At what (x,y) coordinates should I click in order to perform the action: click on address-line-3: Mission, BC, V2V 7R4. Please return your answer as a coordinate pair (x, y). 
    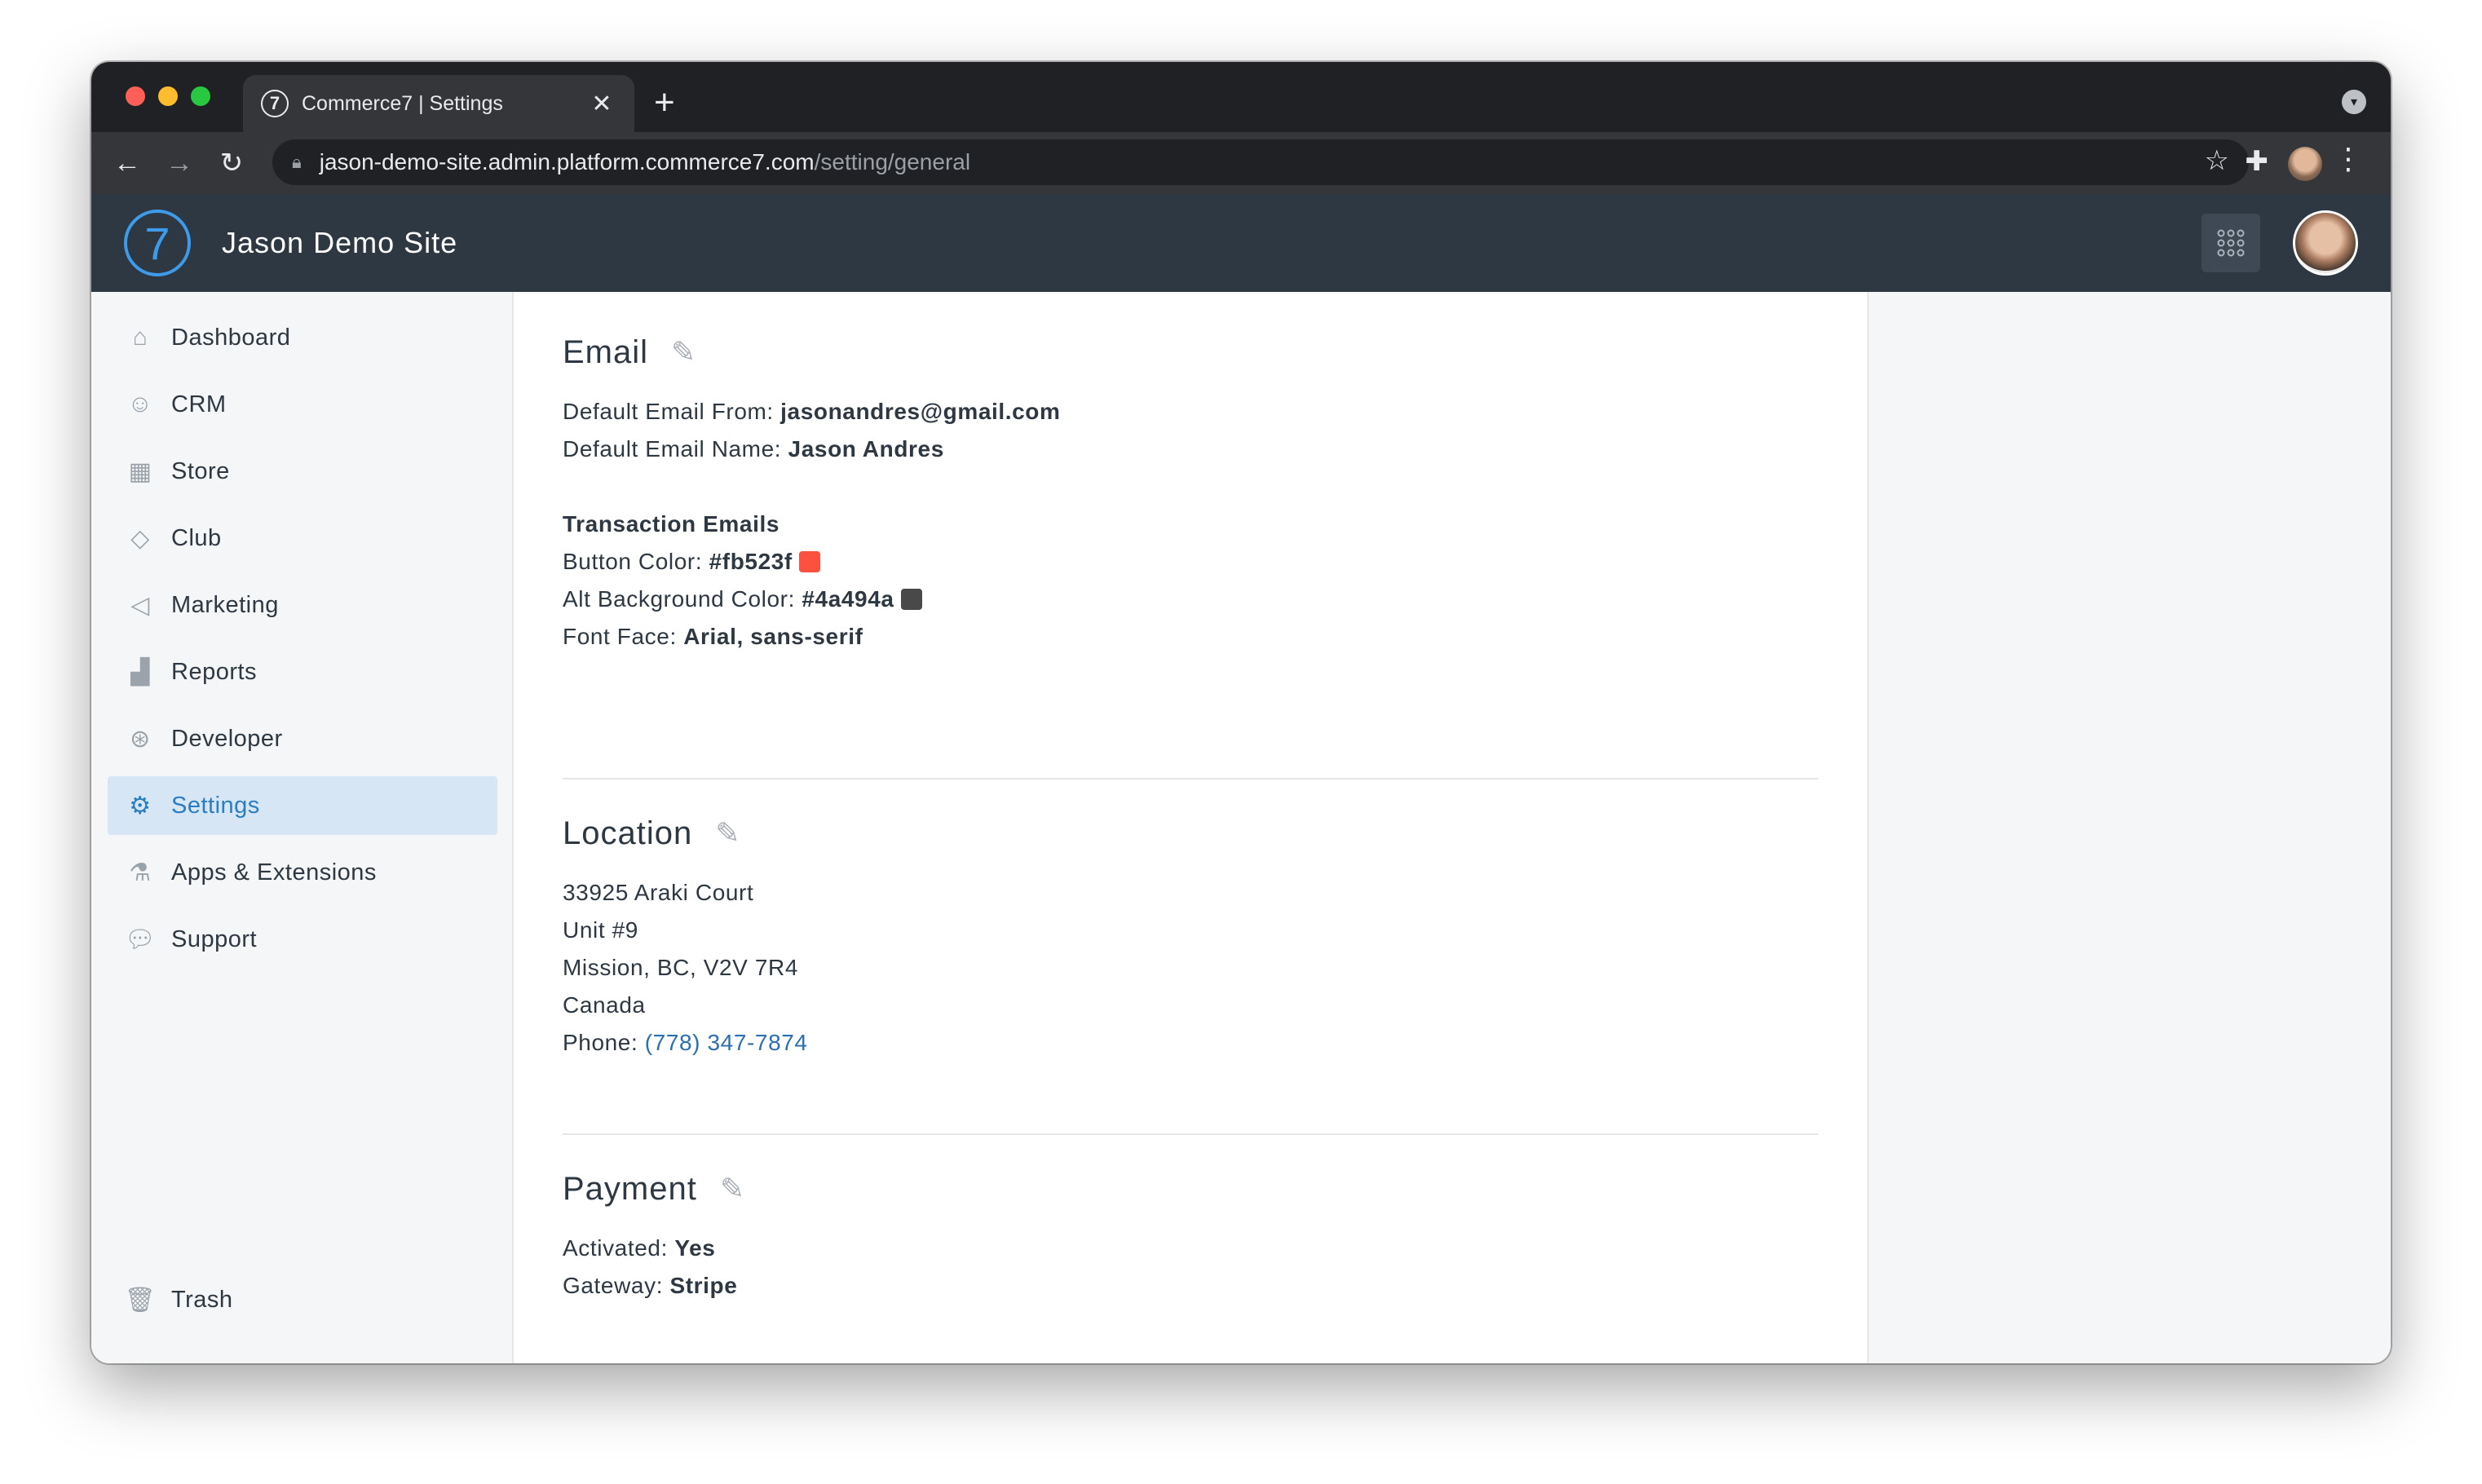
    Looking at the image, I should click on (681, 967).